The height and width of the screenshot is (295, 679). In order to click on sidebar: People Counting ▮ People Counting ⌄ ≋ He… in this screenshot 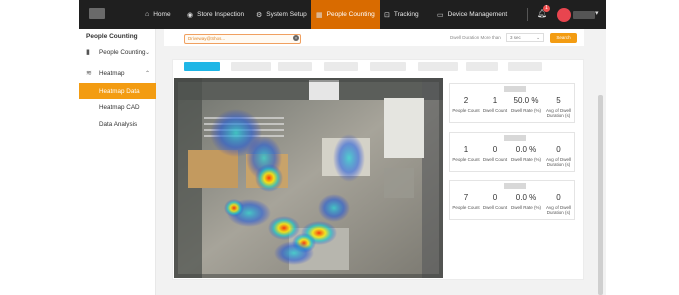, I will do `click(117, 162)`.